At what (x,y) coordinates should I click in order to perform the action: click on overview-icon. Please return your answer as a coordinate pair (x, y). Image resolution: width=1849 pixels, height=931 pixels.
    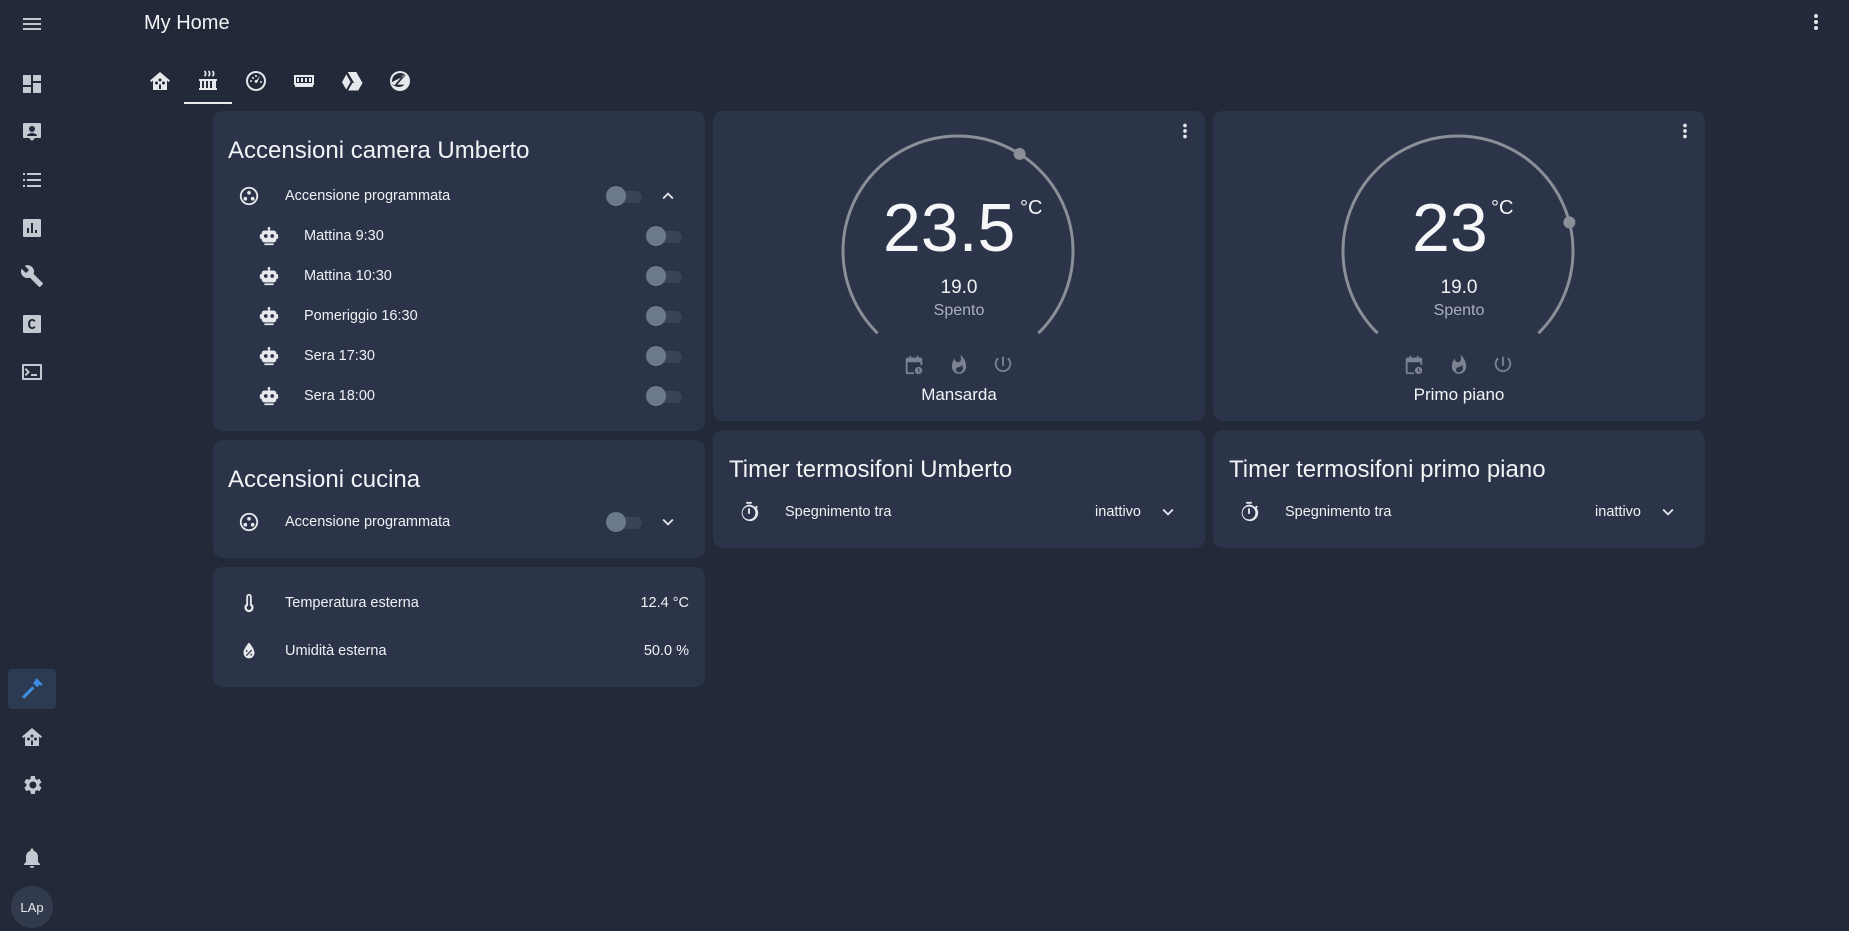
    Looking at the image, I should click on (32, 84).